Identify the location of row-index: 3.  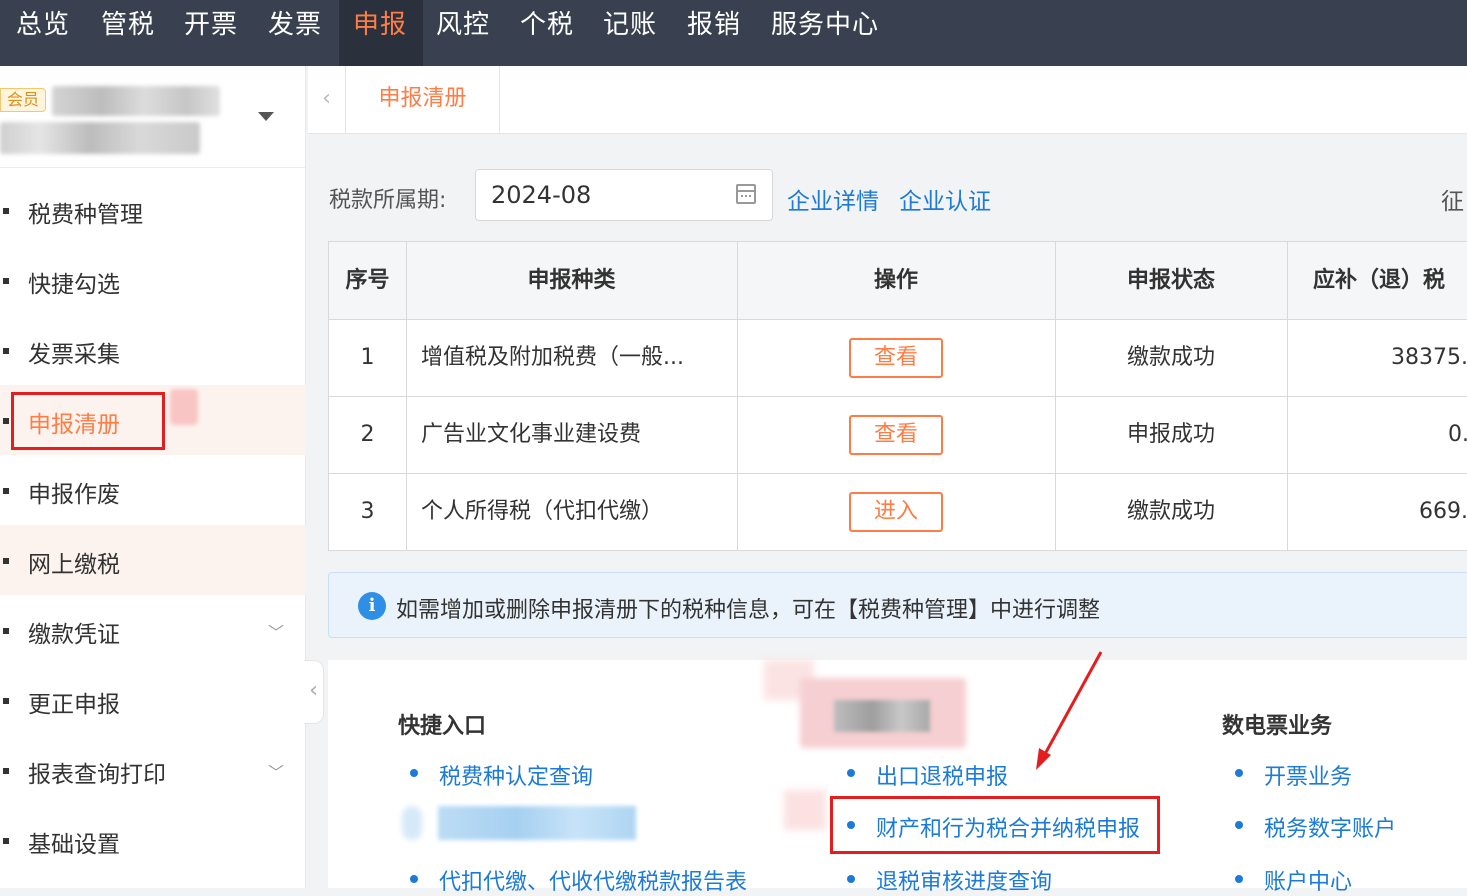
(367, 511).